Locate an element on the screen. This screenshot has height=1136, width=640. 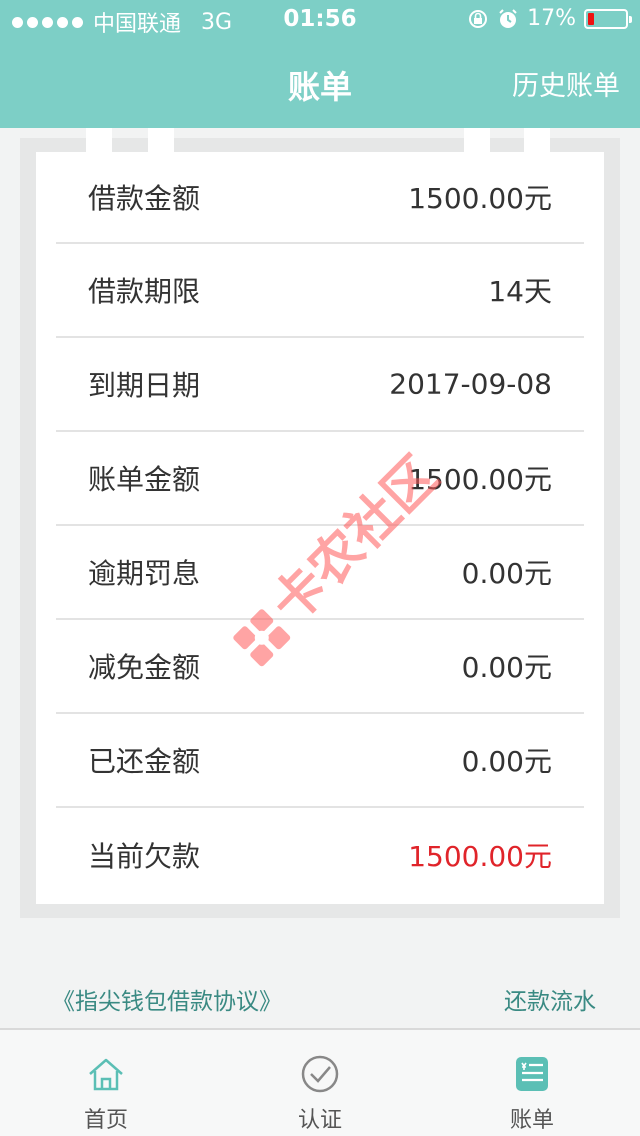
tab-bar: 首页 认证 账单 is located at coordinates (320, 1082).